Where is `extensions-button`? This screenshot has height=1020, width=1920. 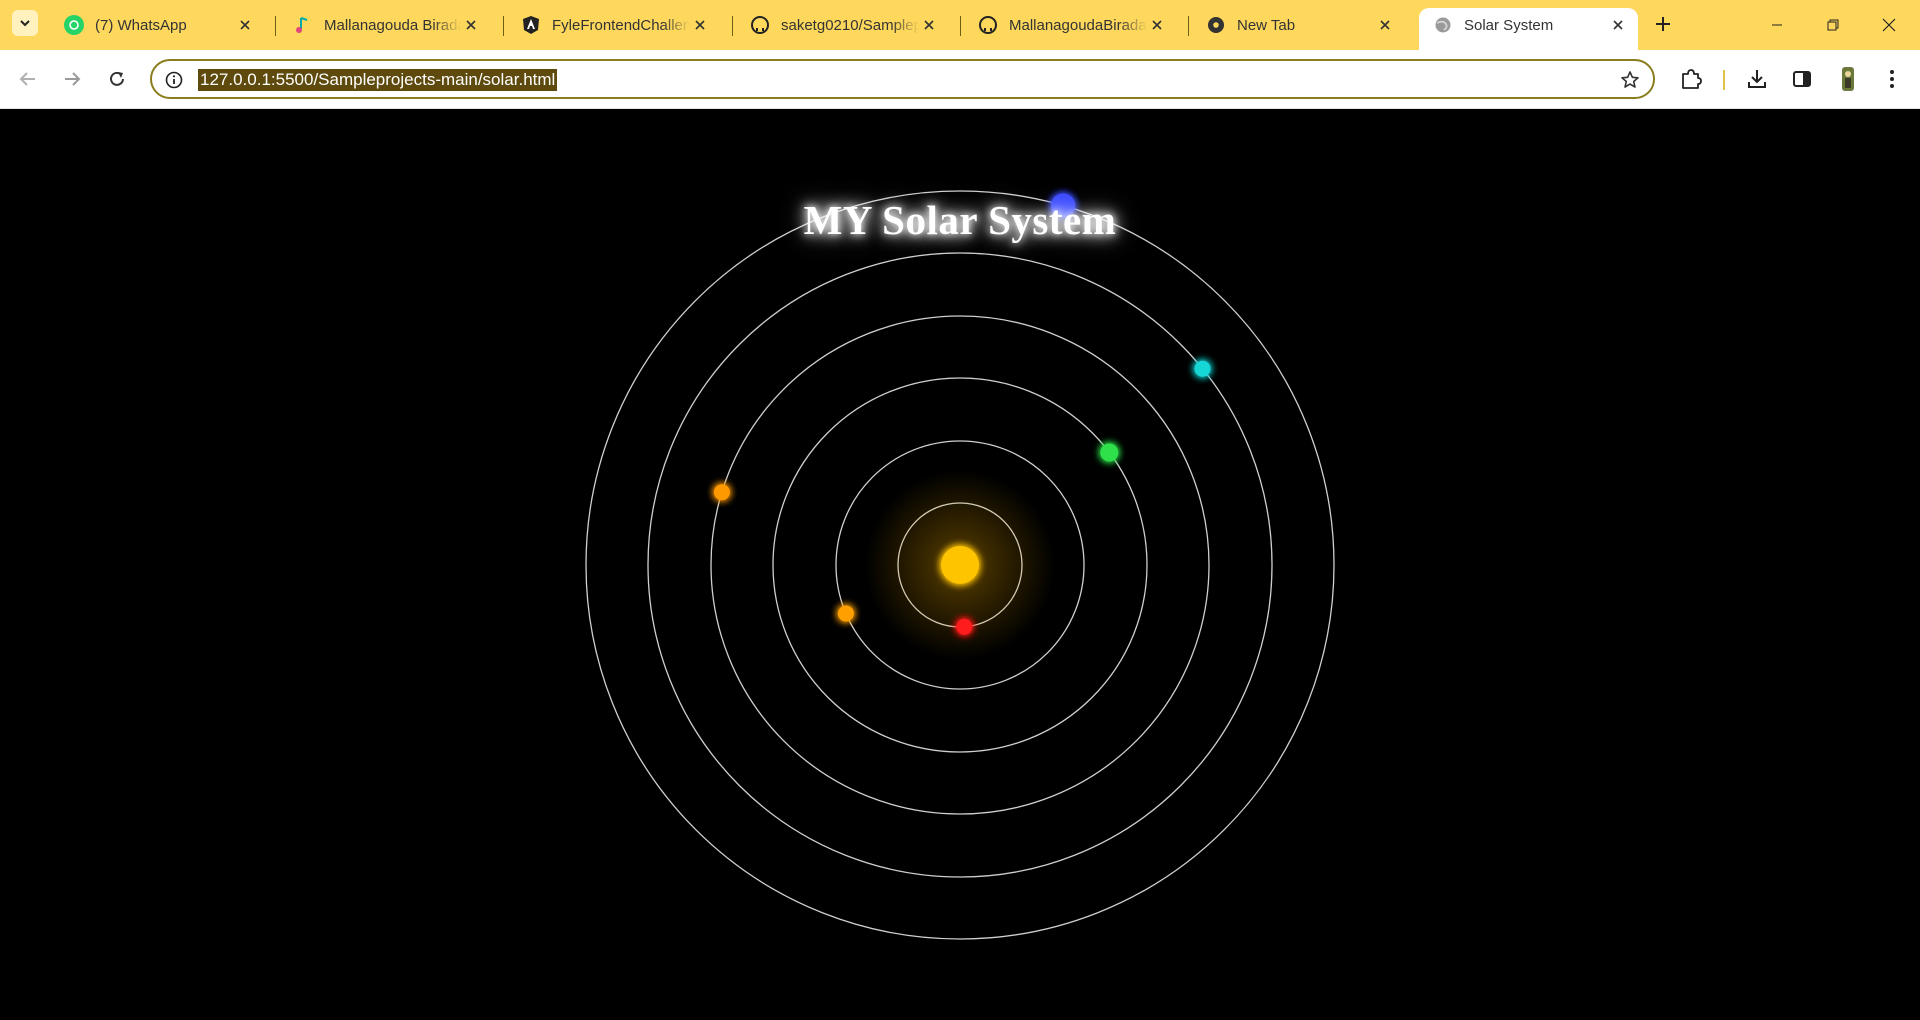 extensions-button is located at coordinates (1691, 79).